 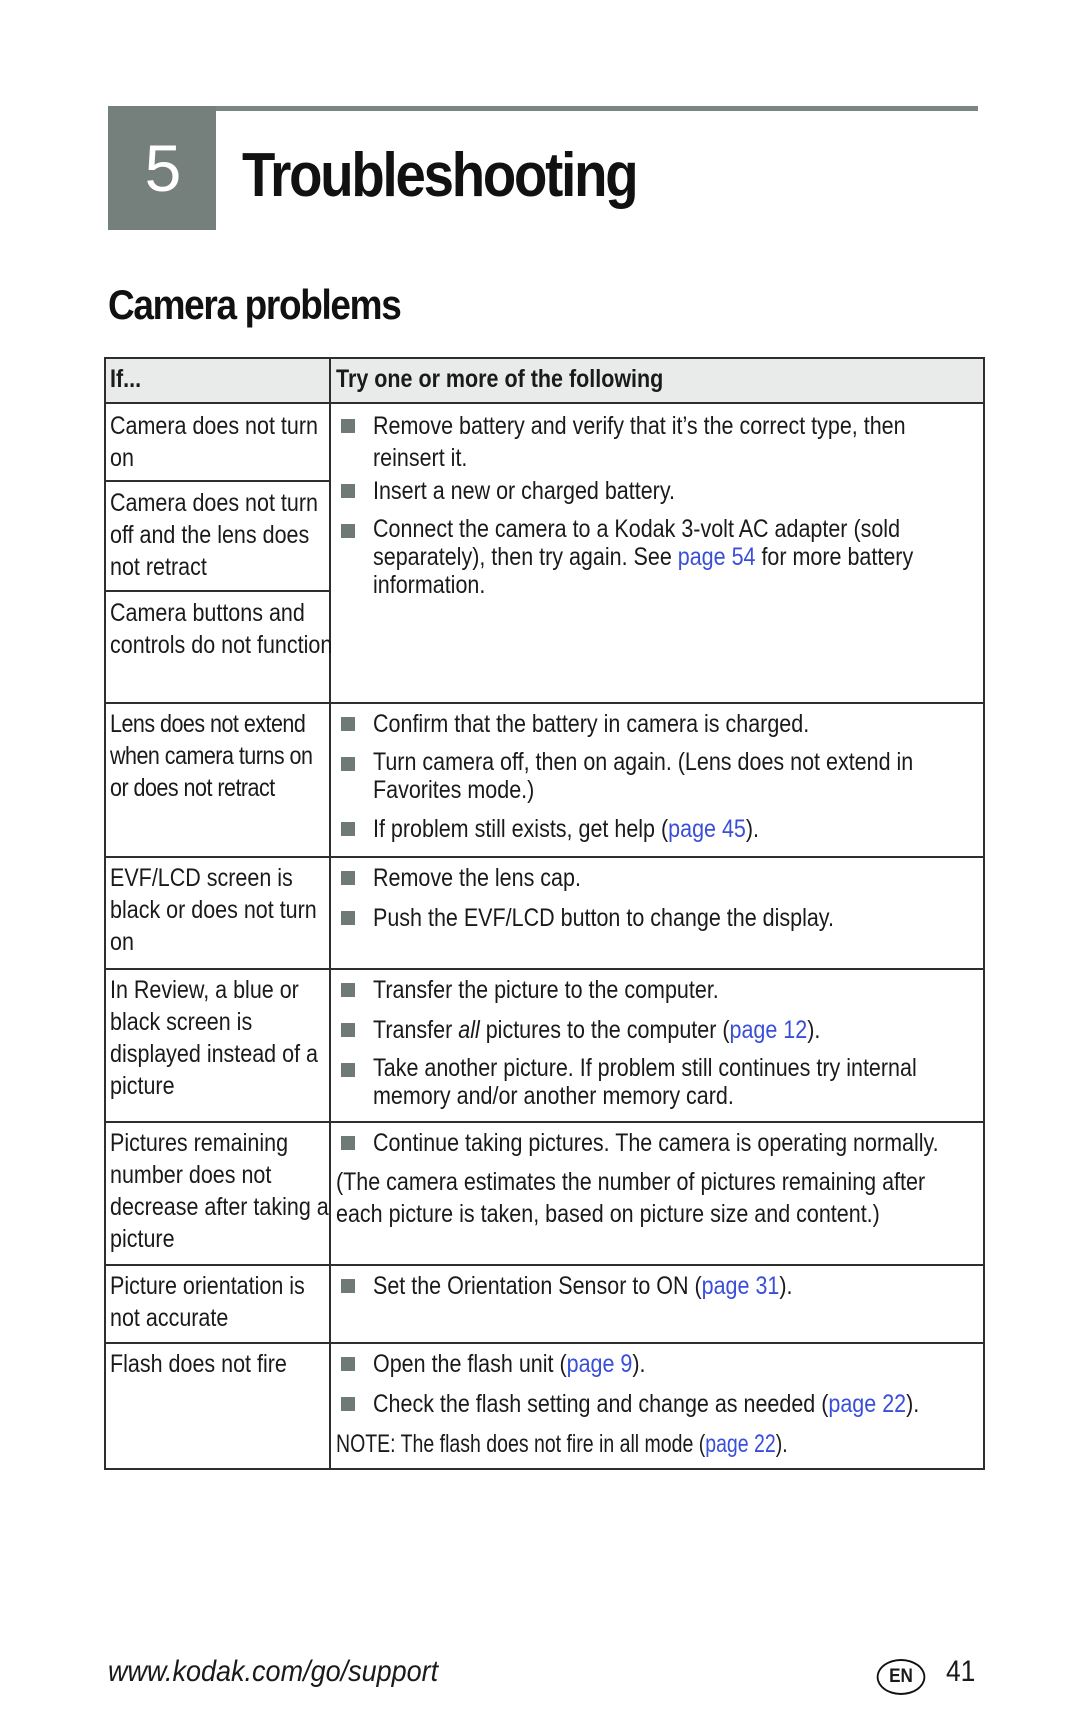 I want to click on chapter-top-rule, so click(x=597, y=108).